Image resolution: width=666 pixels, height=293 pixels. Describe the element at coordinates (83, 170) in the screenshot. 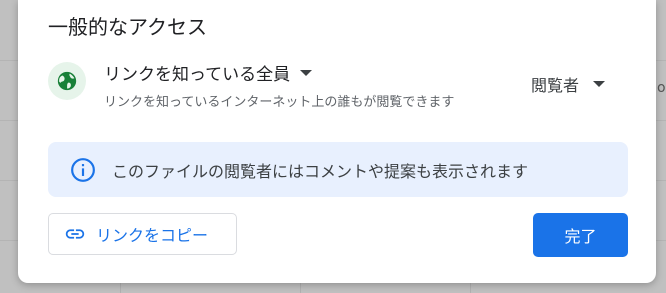

I see `info-icon` at that location.